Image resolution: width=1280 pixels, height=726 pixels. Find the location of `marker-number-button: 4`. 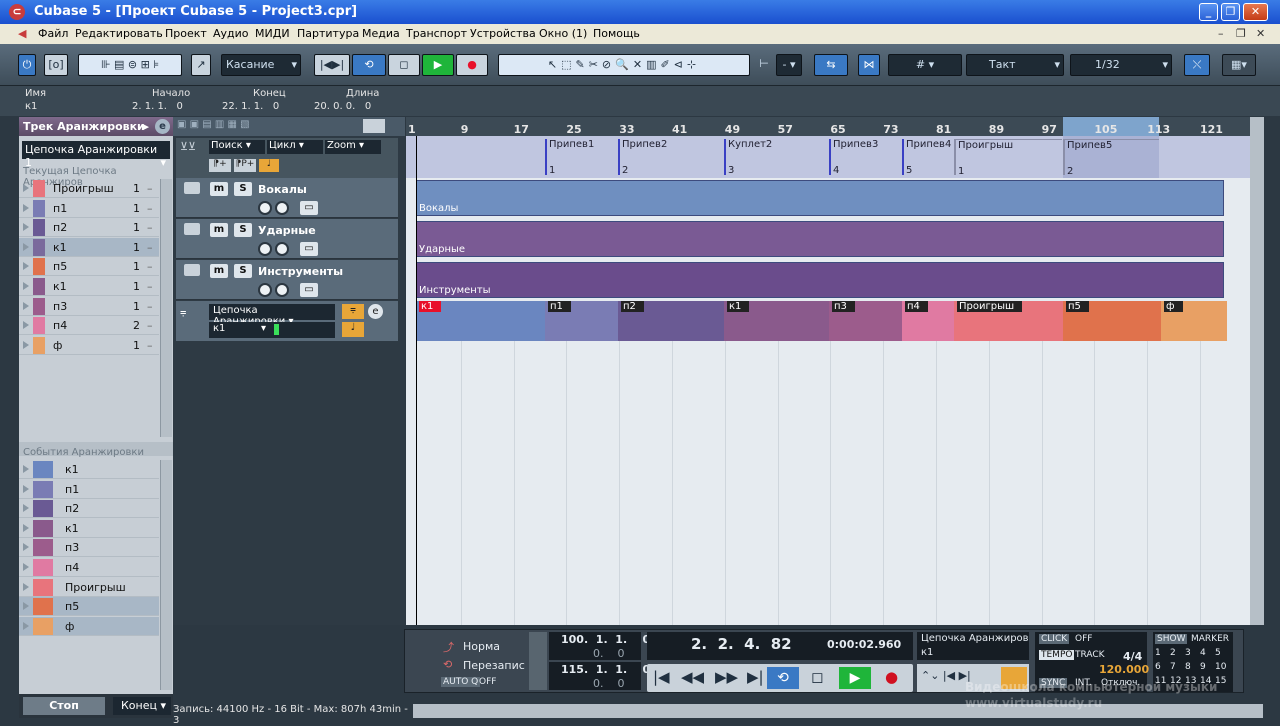

marker-number-button: 4 is located at coordinates (1203, 653).